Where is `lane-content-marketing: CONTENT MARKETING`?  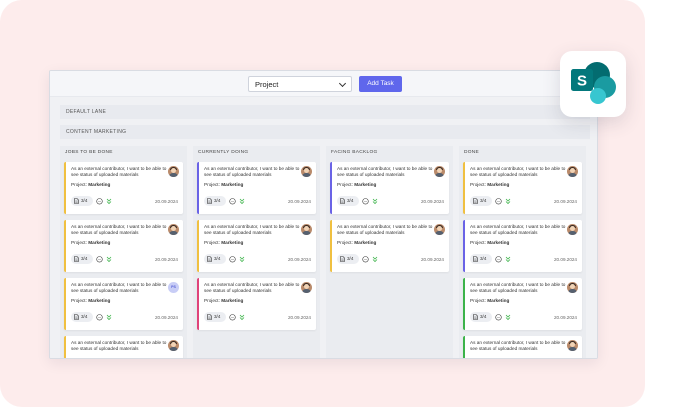 lane-content-marketing: CONTENT MARKETING is located at coordinates (325, 132).